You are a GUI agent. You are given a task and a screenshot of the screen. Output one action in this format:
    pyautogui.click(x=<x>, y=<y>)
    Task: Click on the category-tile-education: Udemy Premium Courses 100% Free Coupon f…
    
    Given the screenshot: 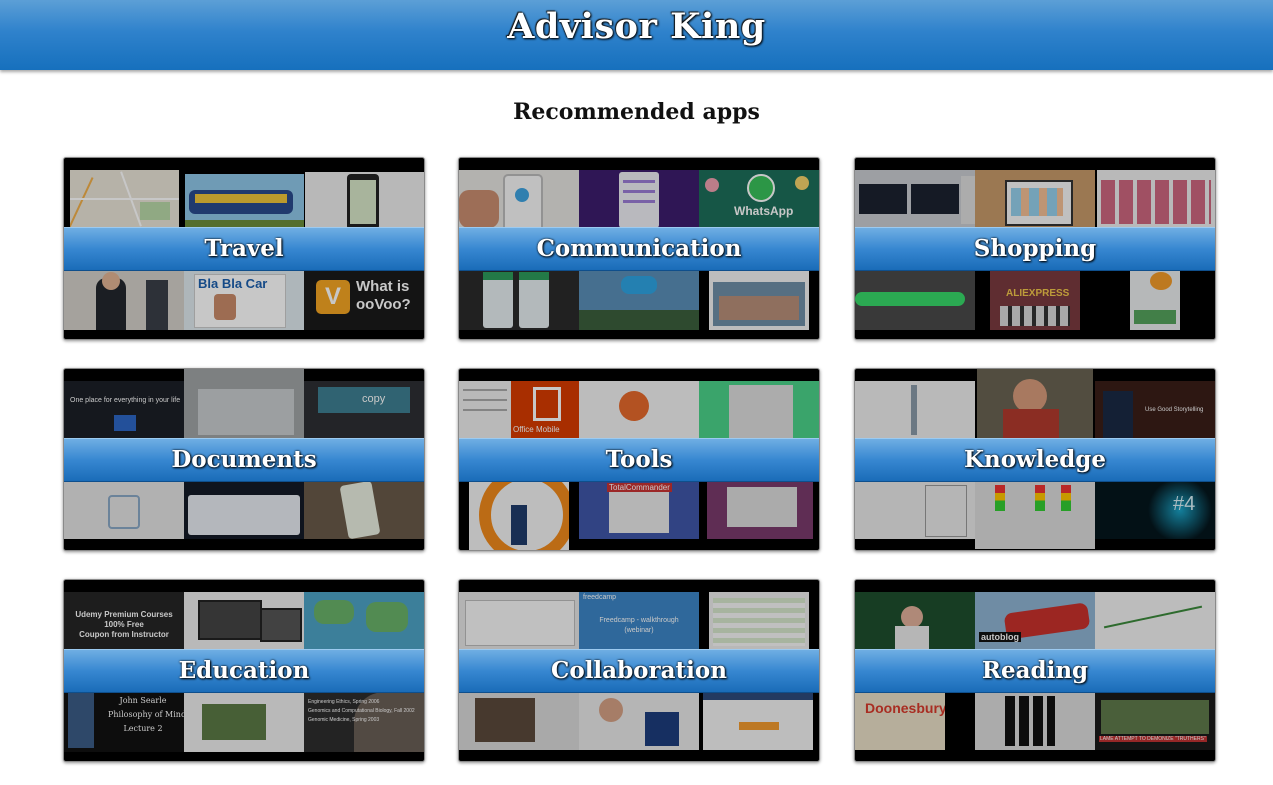 What is the action you would take?
    pyautogui.click(x=244, y=670)
    